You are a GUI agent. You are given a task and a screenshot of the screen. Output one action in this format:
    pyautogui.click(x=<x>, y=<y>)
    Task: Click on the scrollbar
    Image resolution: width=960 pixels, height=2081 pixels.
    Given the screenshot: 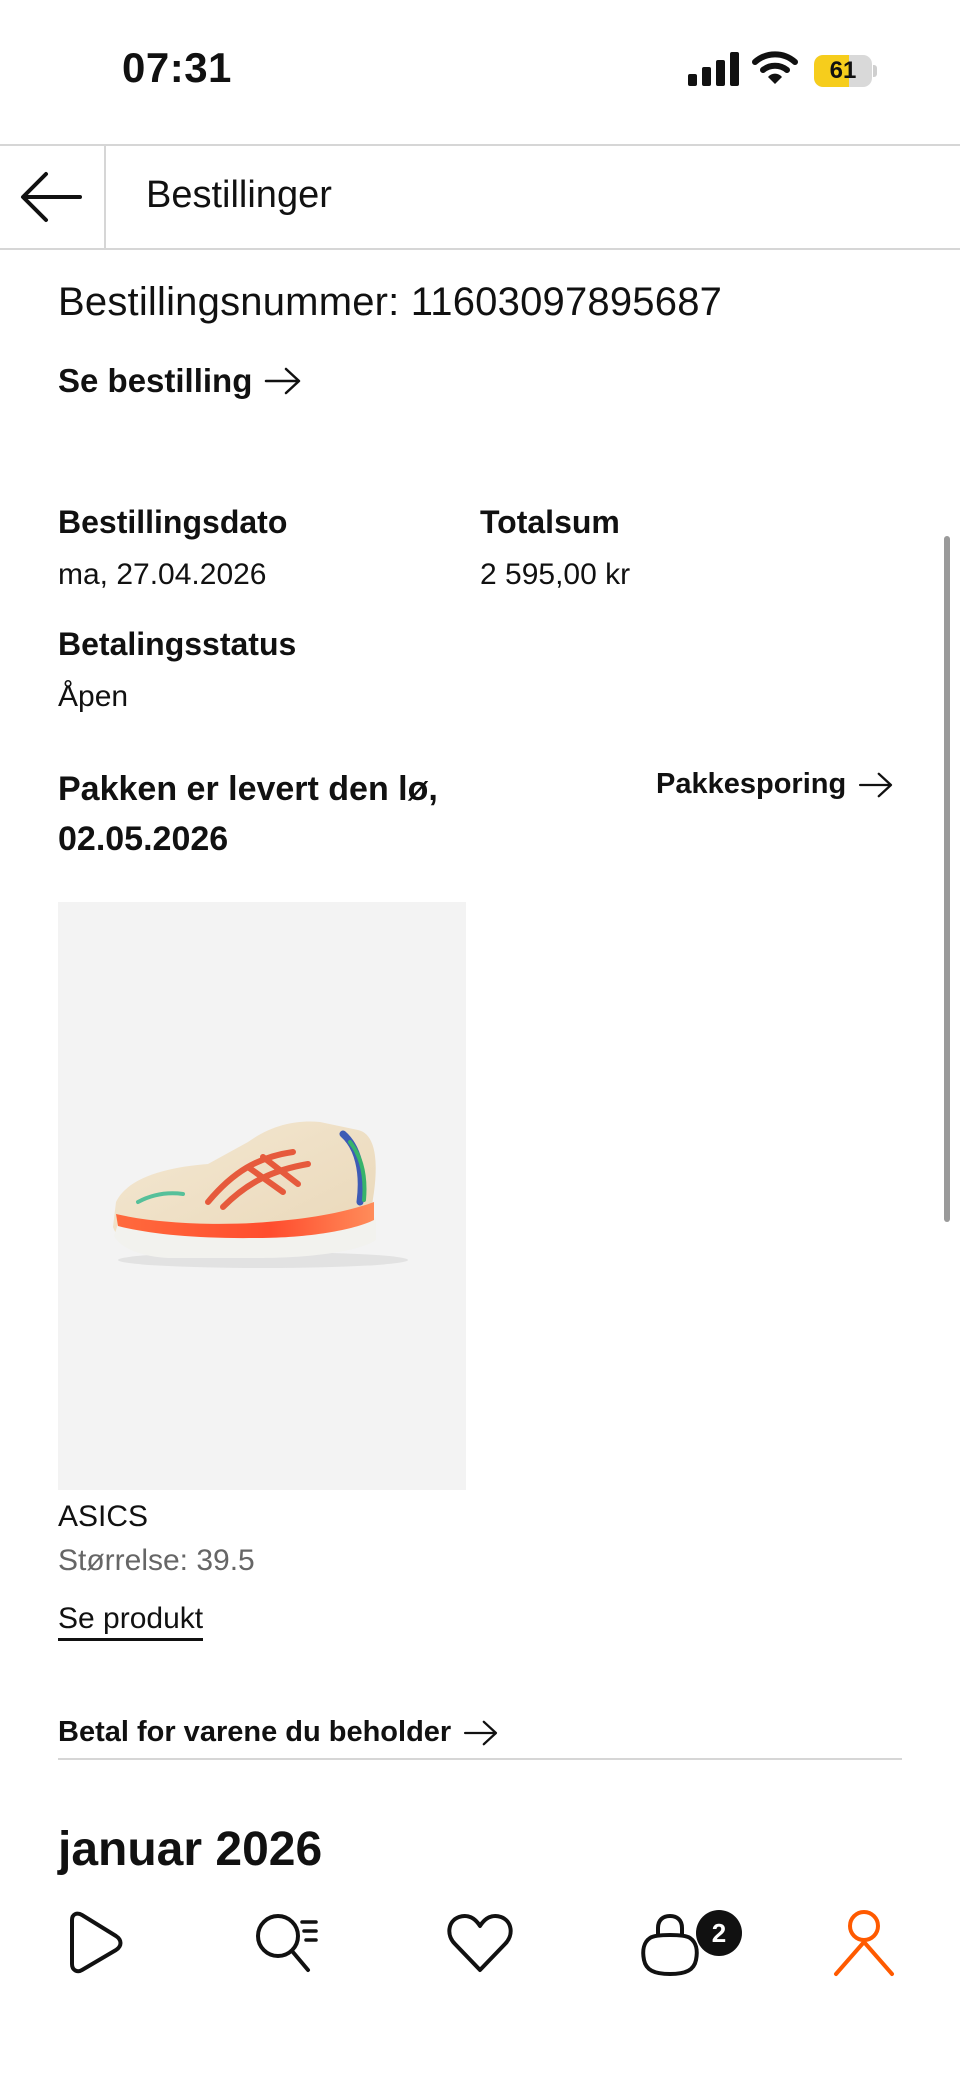 What is the action you would take?
    pyautogui.click(x=947, y=879)
    